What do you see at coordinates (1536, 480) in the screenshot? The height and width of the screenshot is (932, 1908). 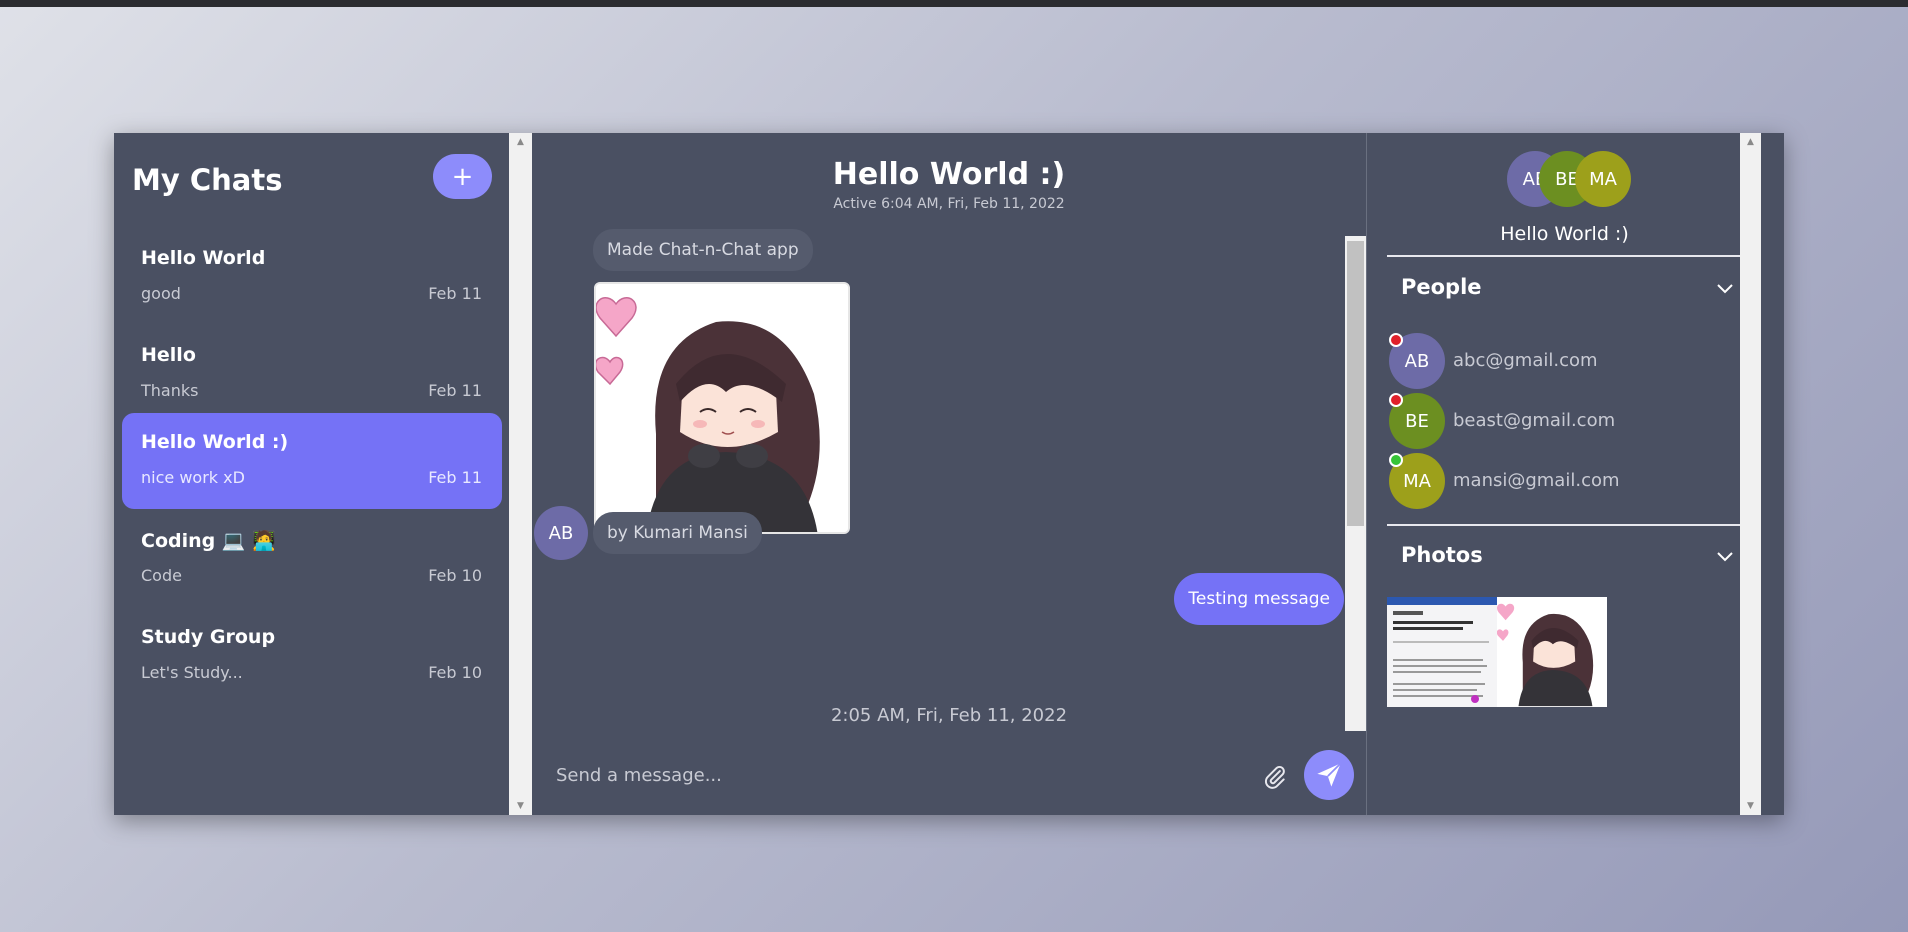 I see `person-email: mansi@gmail.com` at bounding box center [1536, 480].